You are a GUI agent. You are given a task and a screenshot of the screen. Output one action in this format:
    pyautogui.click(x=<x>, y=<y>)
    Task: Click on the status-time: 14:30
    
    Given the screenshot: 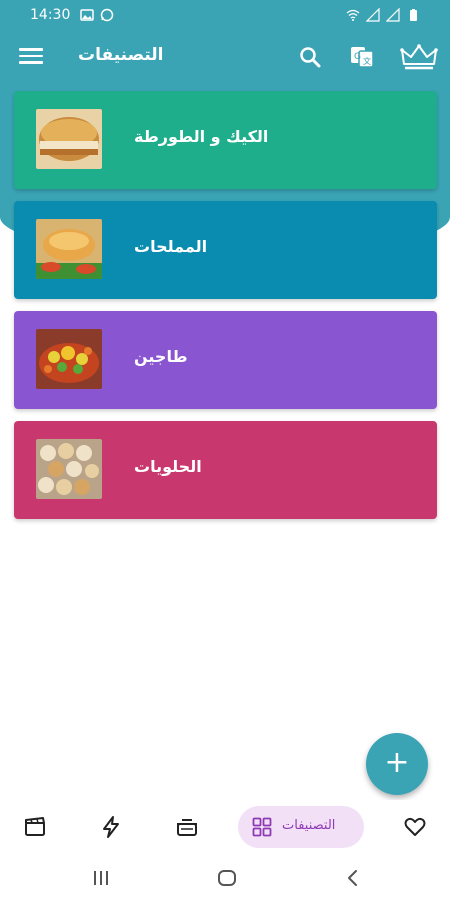 What is the action you would take?
    pyautogui.click(x=50, y=15)
    